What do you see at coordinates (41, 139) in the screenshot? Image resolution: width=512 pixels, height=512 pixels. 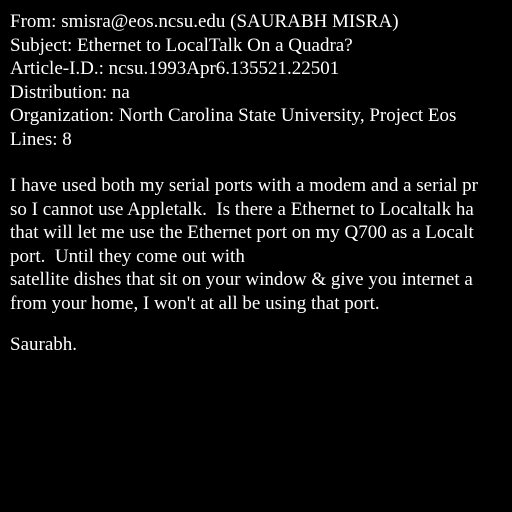 I see `header-lines: Lines: 8` at bounding box center [41, 139].